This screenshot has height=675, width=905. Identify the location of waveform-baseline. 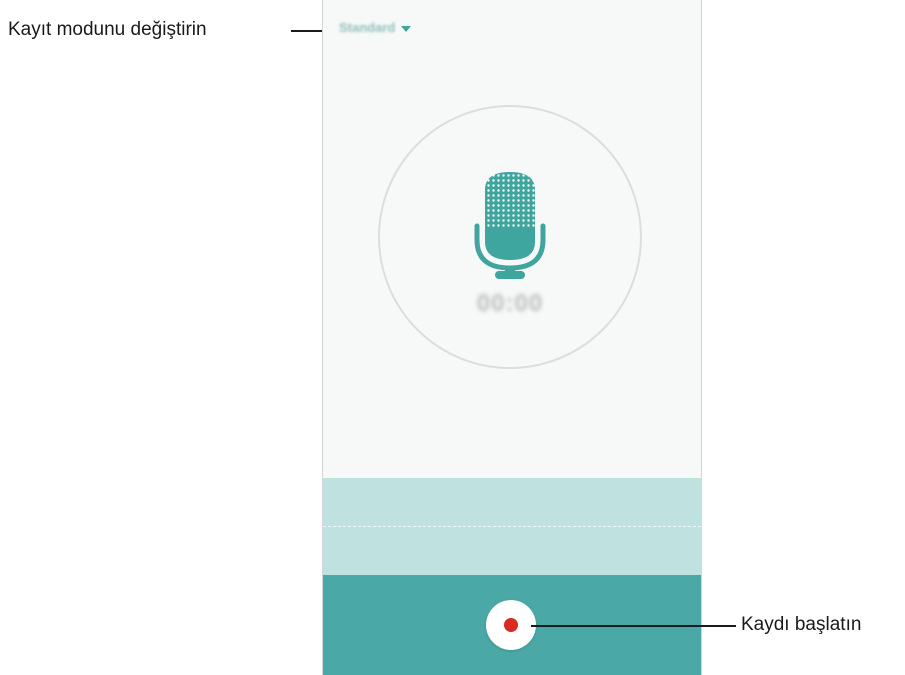
(512, 526).